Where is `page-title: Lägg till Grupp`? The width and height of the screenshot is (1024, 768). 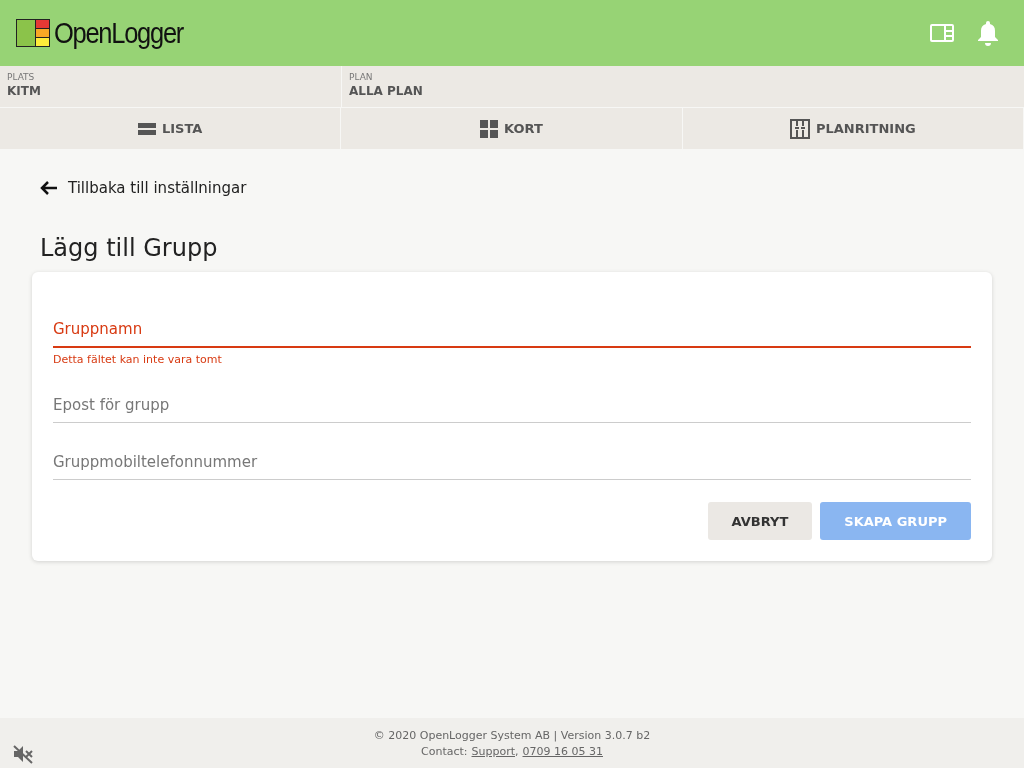
page-title: Lägg till Grupp is located at coordinates (129, 248).